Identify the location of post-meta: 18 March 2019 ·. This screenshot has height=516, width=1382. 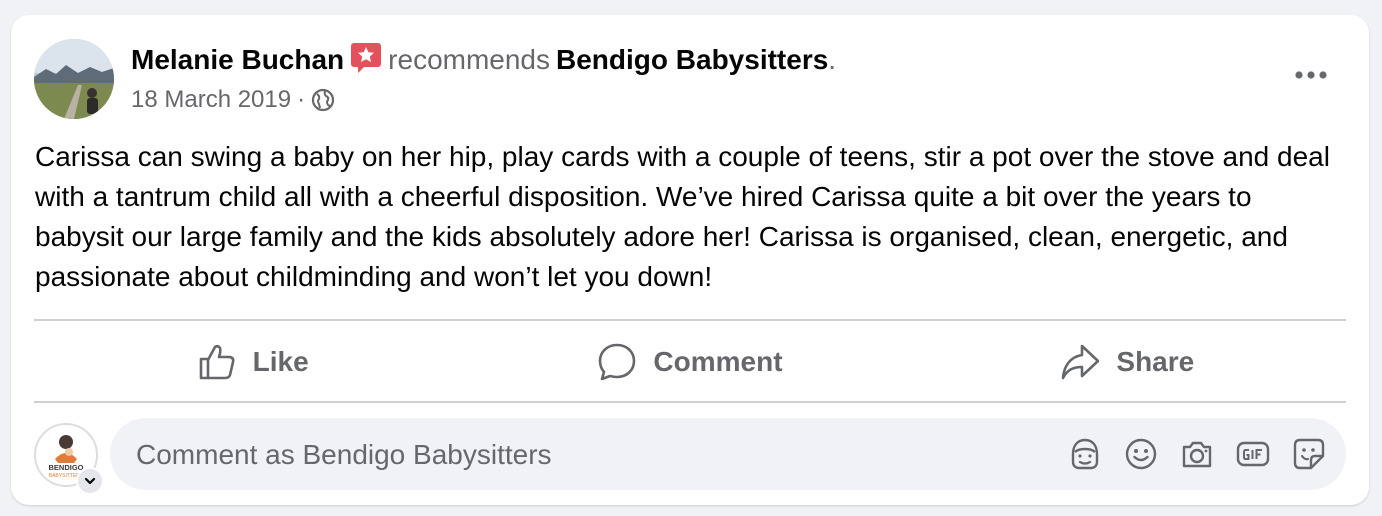
(233, 100).